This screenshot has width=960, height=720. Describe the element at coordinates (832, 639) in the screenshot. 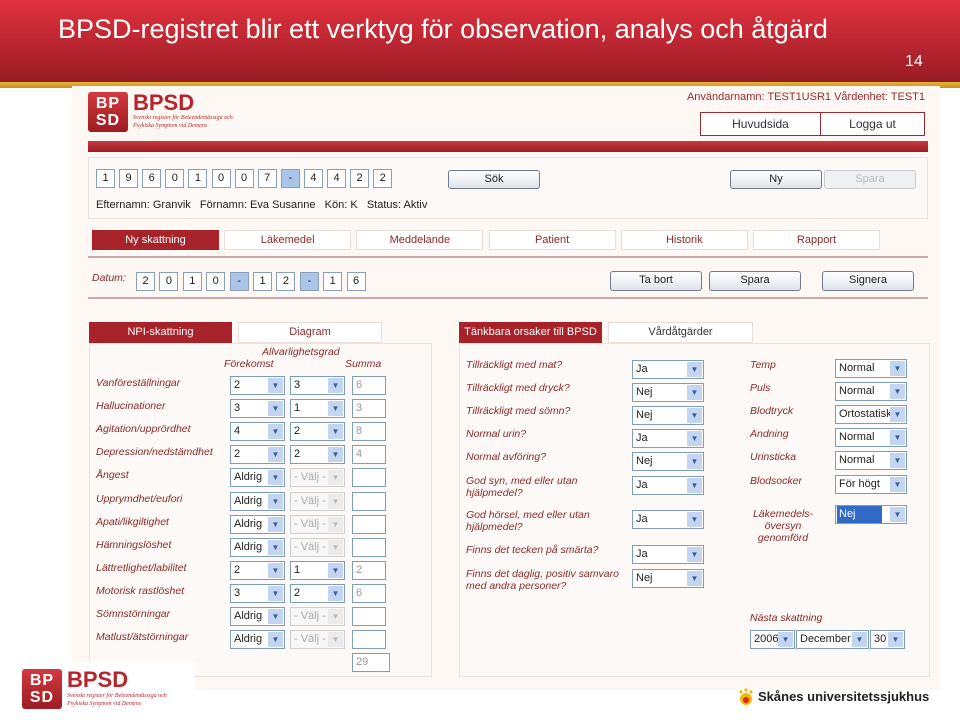

I see `next-month-select: December ▼` at that location.